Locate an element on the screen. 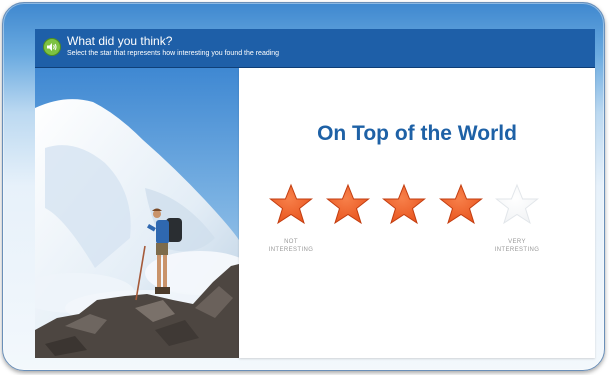 This screenshot has height=375, width=609. very-interesting-label: VERY INTERESTING is located at coordinates (517, 246).